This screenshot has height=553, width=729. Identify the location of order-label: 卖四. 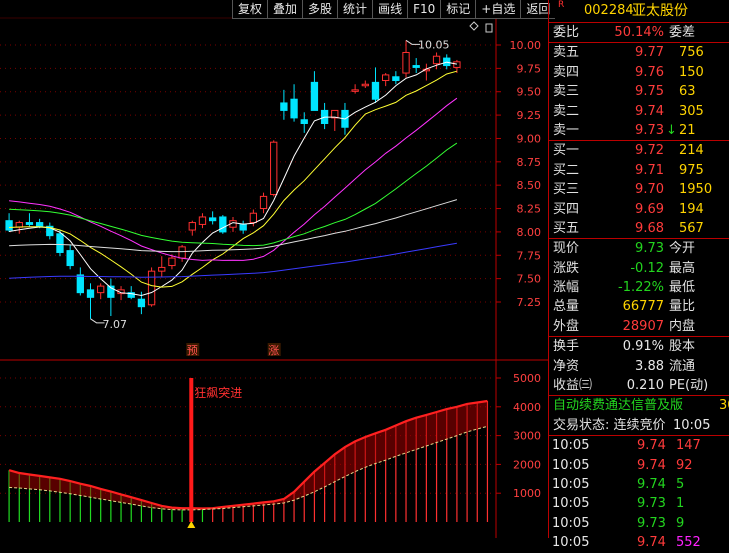
(566, 72).